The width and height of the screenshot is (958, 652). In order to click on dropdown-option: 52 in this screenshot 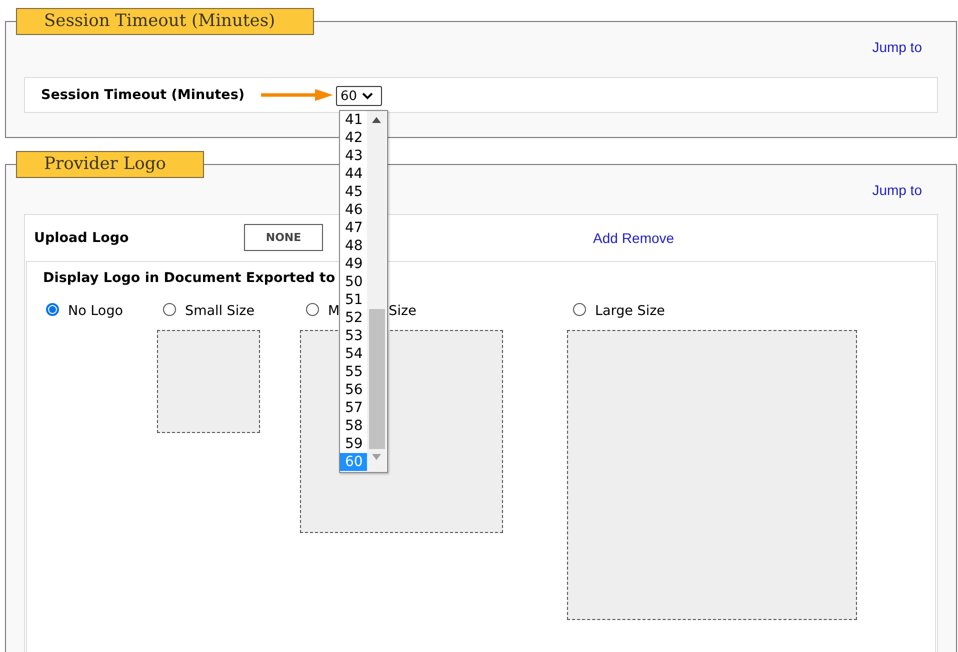, I will do `click(353, 318)`.